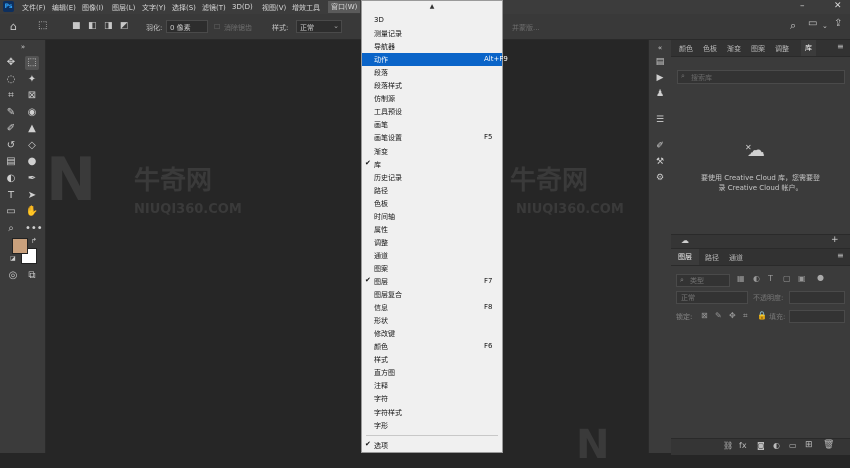 The width and height of the screenshot is (850, 468). What do you see at coordinates (64, 8) in the screenshot?
I see `menu-edit: 编辑(E)` at bounding box center [64, 8].